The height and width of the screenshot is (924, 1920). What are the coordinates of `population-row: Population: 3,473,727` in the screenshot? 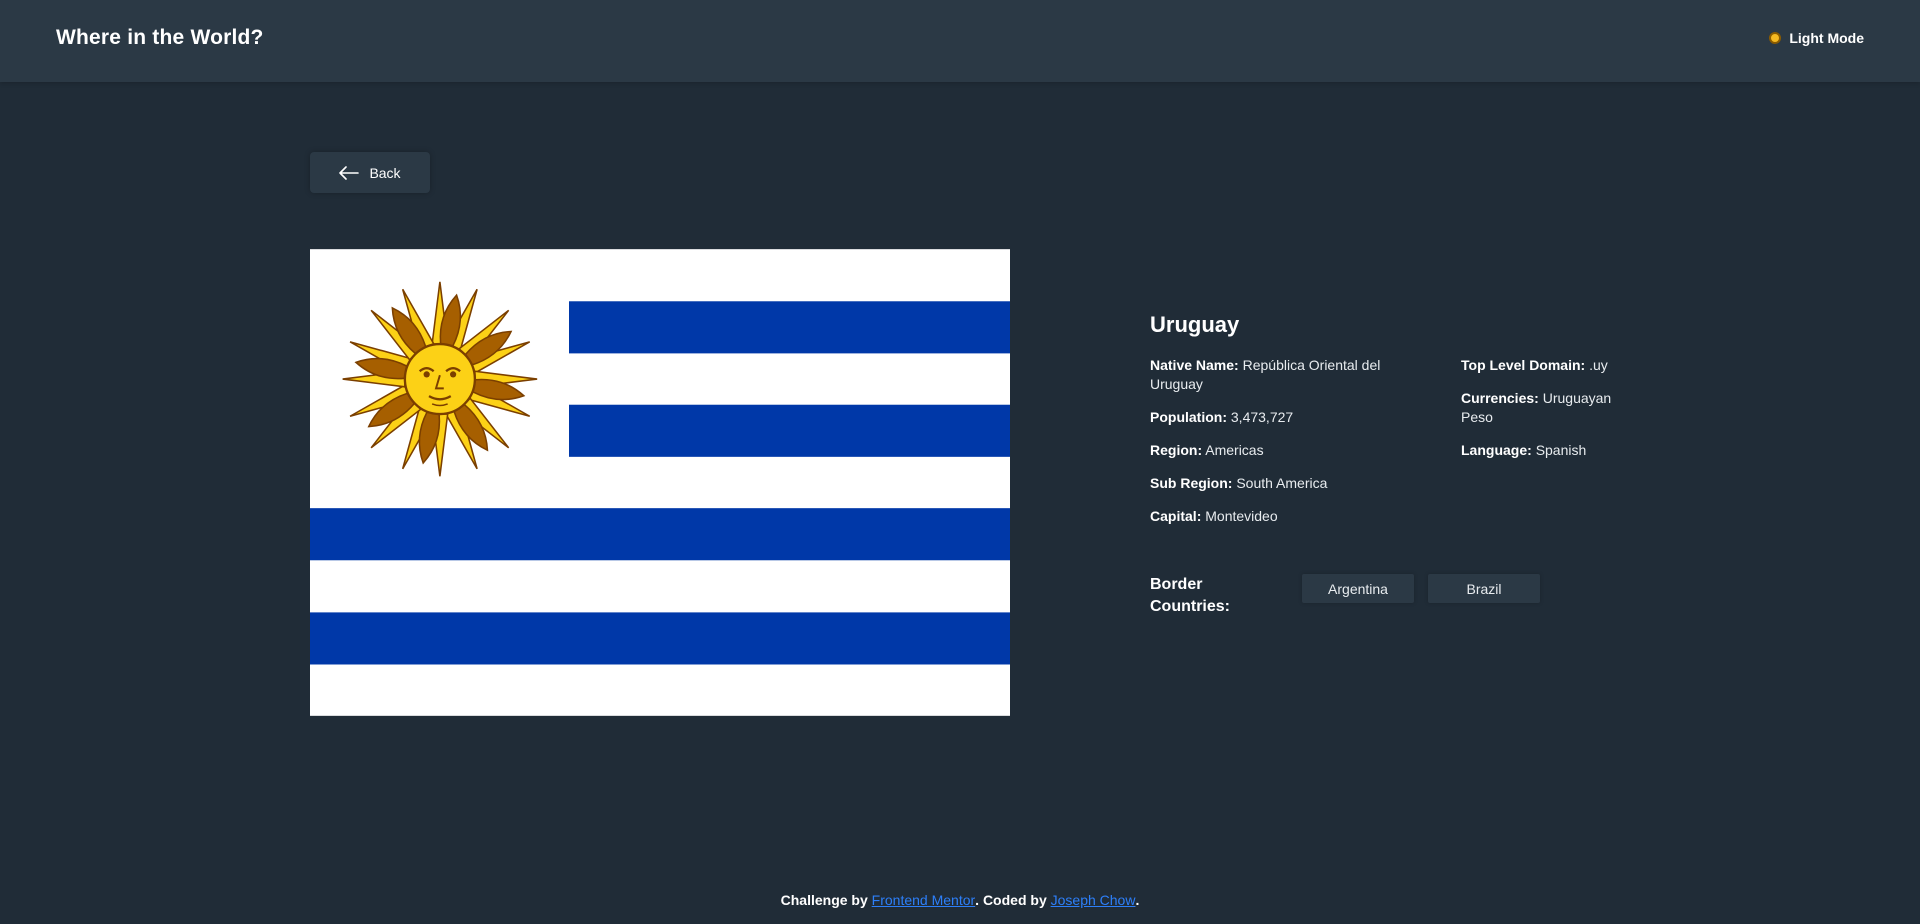 It's located at (1222, 417).